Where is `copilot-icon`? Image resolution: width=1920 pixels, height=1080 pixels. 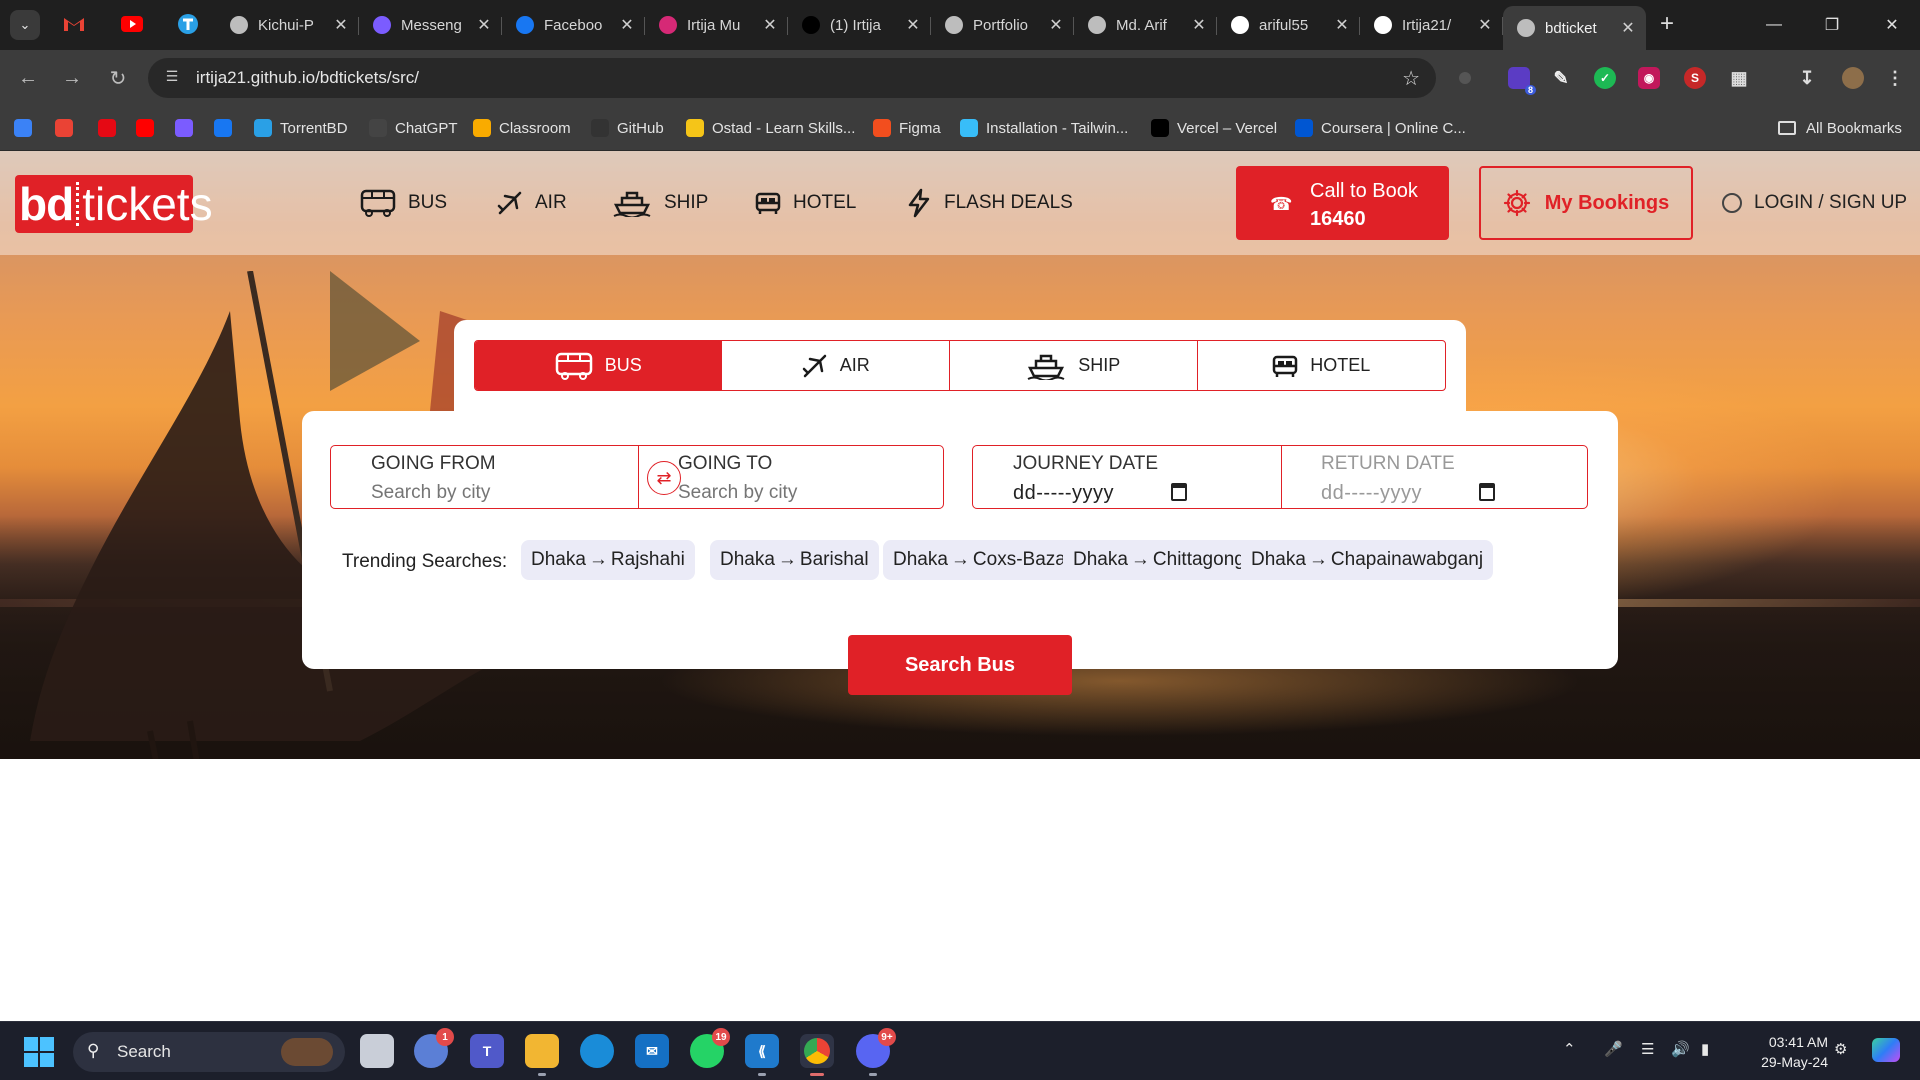
copilot-icon is located at coordinates (1886, 1050).